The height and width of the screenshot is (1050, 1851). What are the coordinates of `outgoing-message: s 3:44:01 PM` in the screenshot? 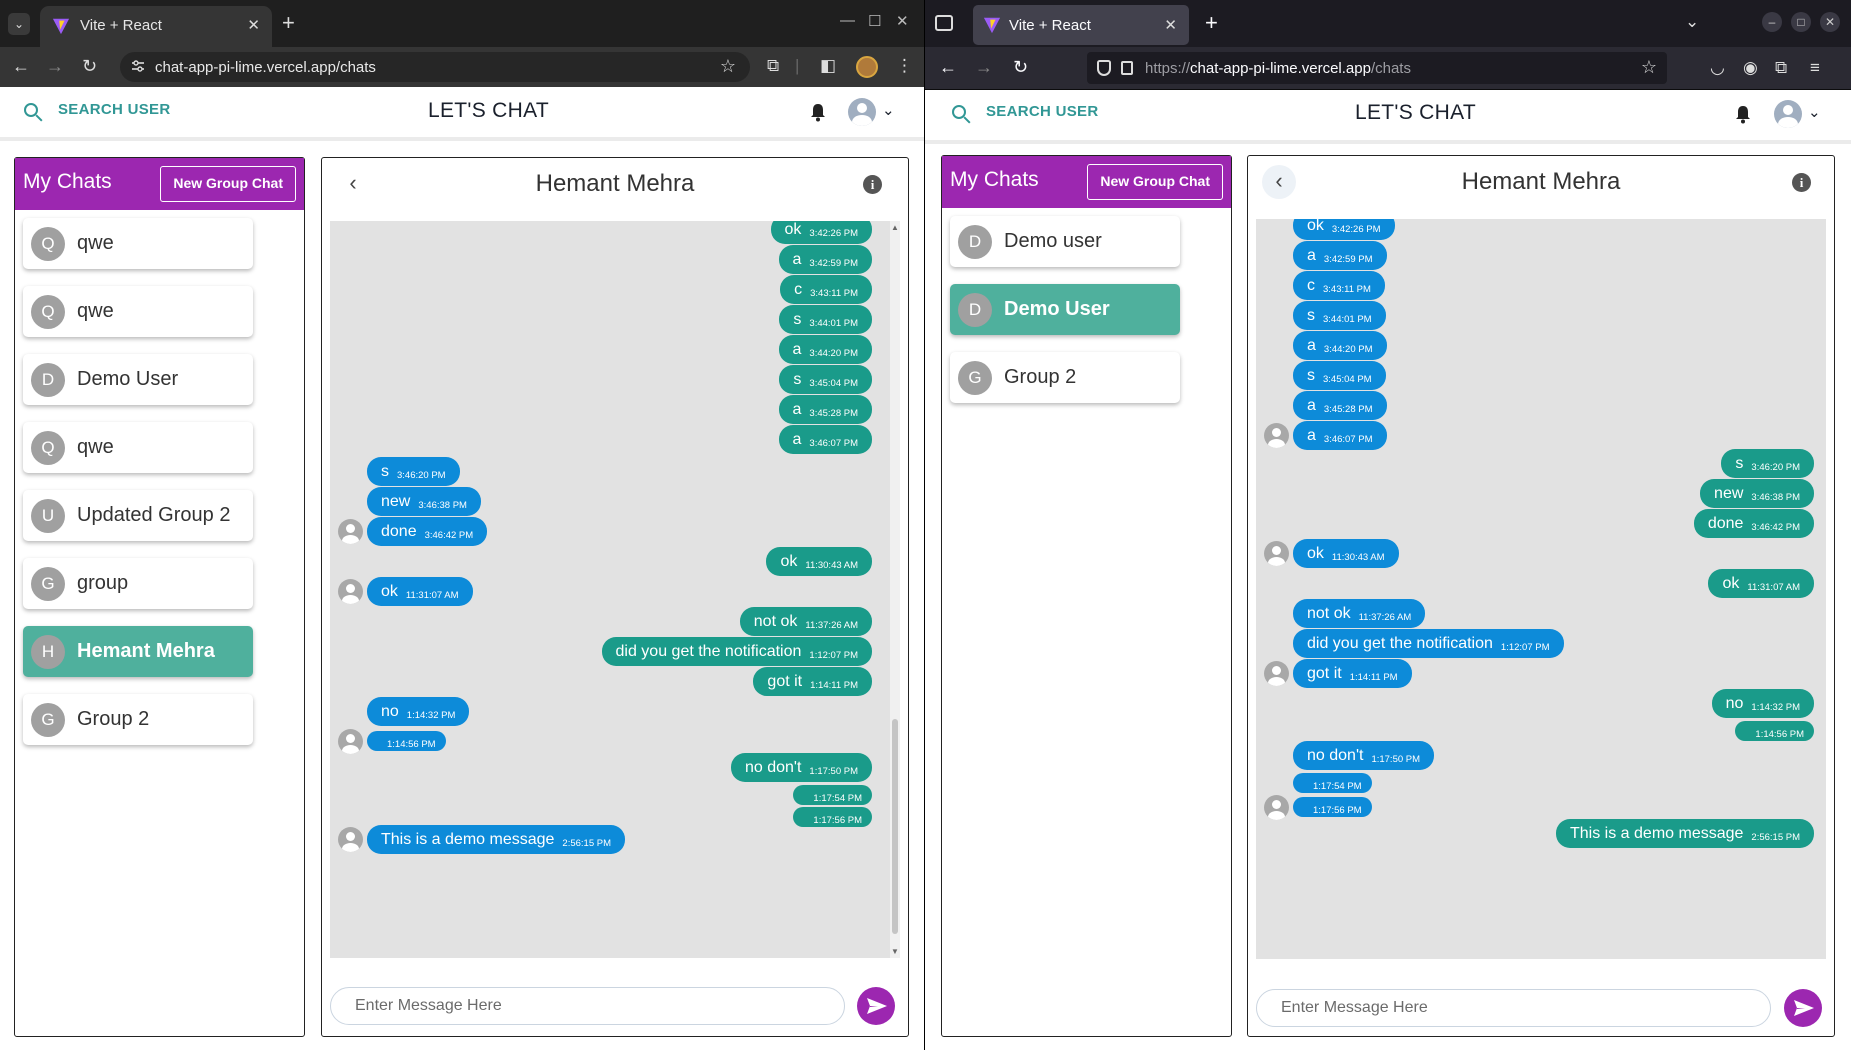 It's located at (825, 319).